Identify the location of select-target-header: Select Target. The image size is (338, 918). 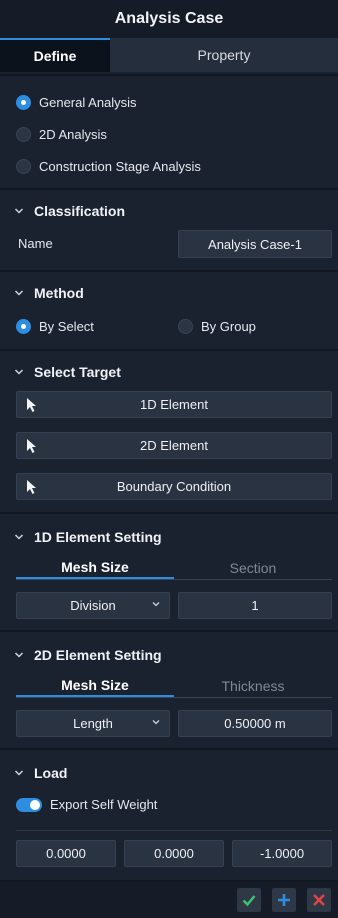
(169, 372).